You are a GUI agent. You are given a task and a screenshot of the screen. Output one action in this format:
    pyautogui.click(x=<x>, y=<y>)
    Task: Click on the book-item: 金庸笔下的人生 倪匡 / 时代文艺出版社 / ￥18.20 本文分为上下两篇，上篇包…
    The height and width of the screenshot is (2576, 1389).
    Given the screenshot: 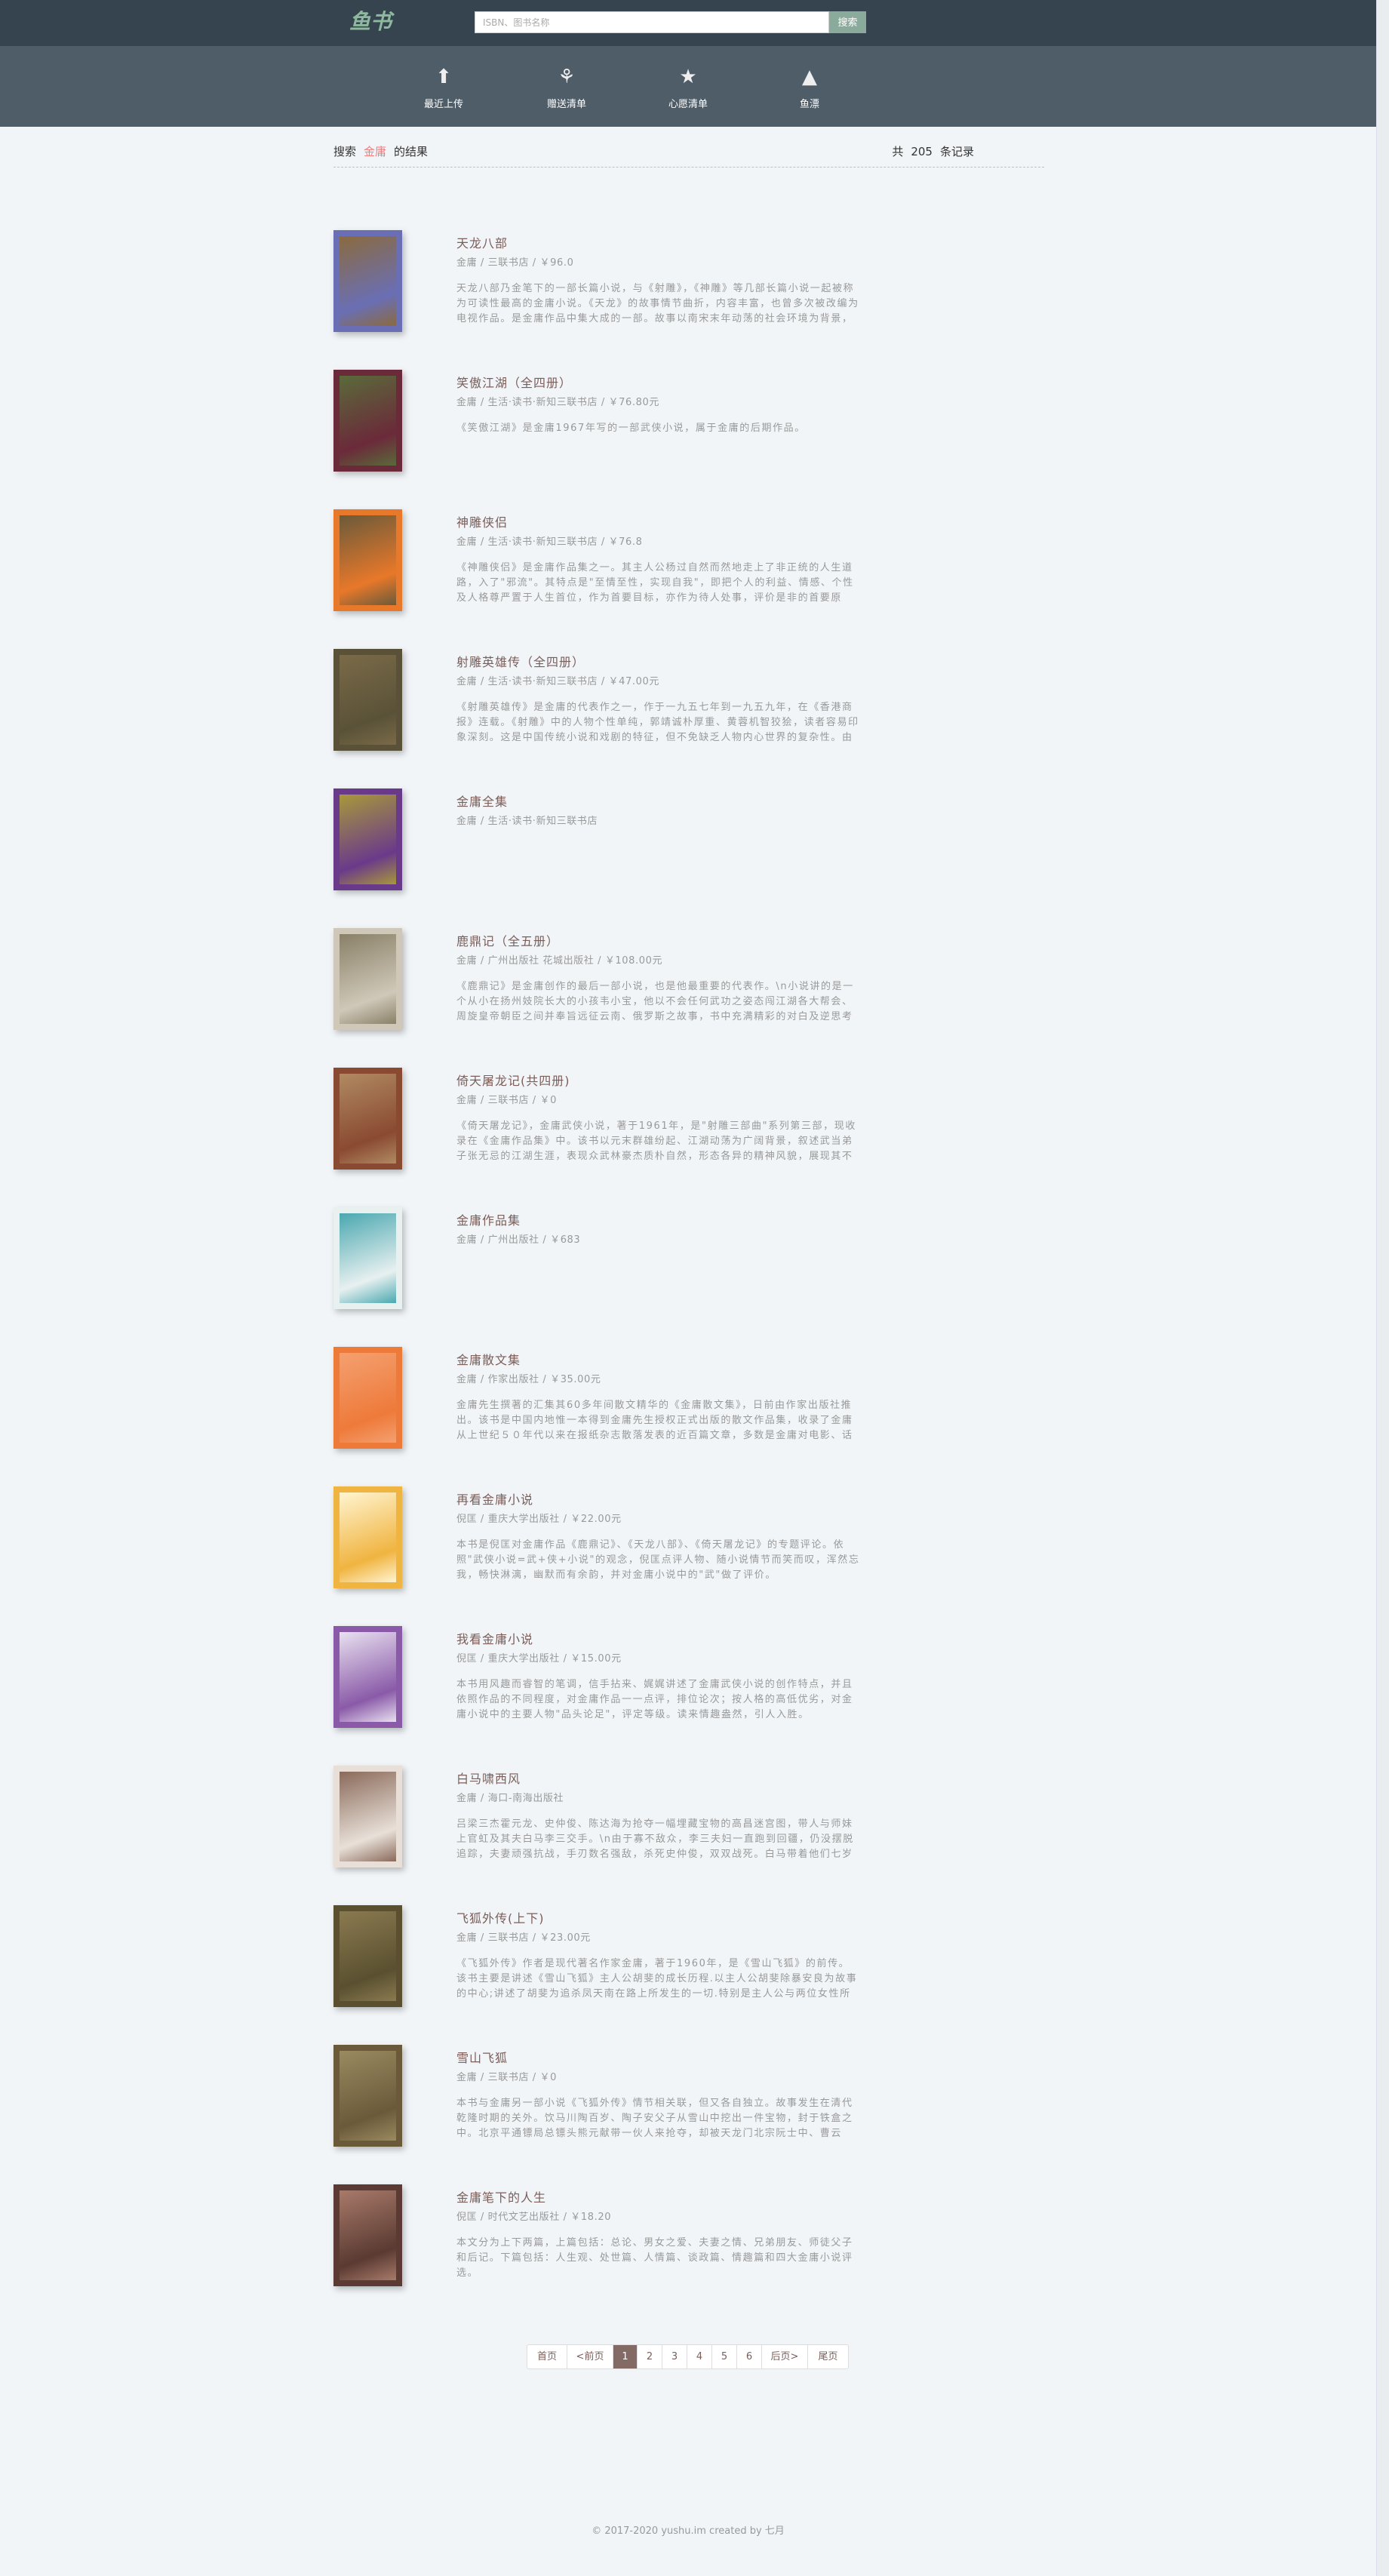 What is the action you would take?
    pyautogui.click(x=597, y=2235)
    